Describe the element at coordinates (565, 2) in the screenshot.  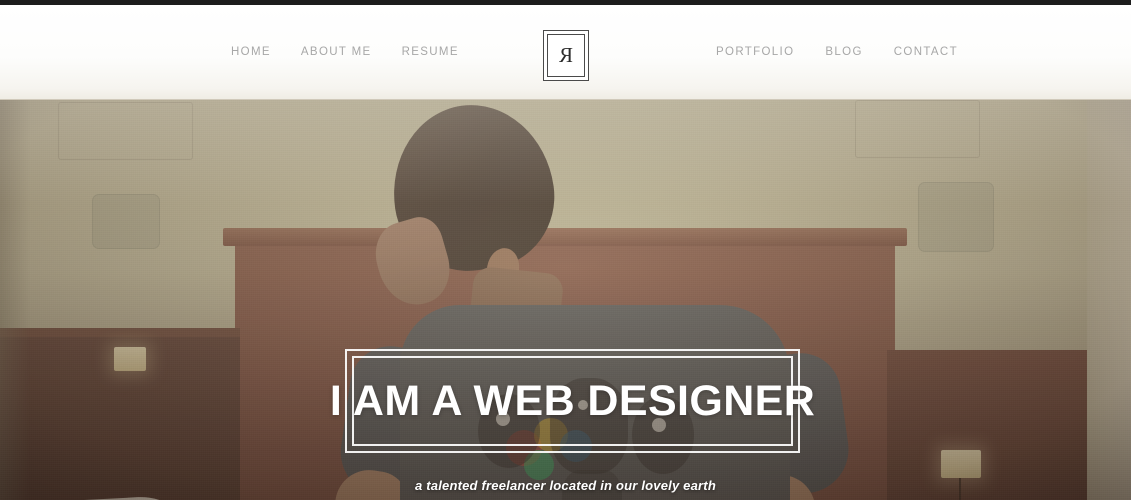
I see `top-accent-bar` at that location.